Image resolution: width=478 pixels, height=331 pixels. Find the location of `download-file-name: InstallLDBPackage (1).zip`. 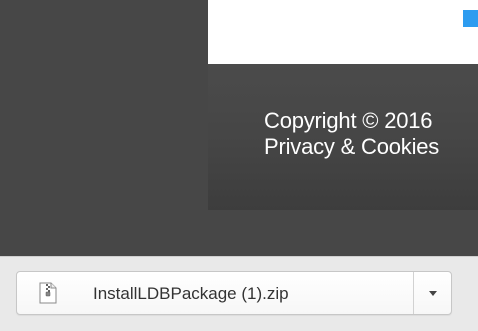

download-file-name: InstallLDBPackage (1).zip is located at coordinates (191, 294).